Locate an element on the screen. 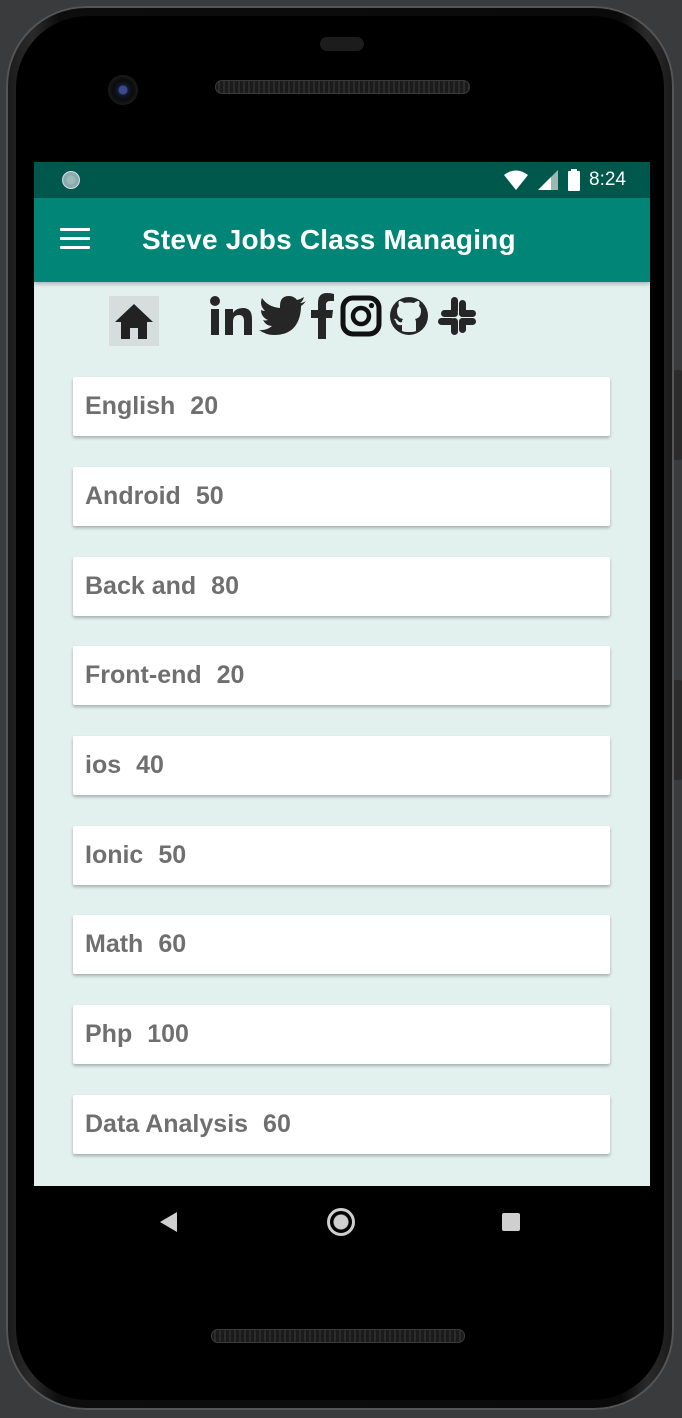 The width and height of the screenshot is (682, 1418). social-icon-row is located at coordinates (342, 322).